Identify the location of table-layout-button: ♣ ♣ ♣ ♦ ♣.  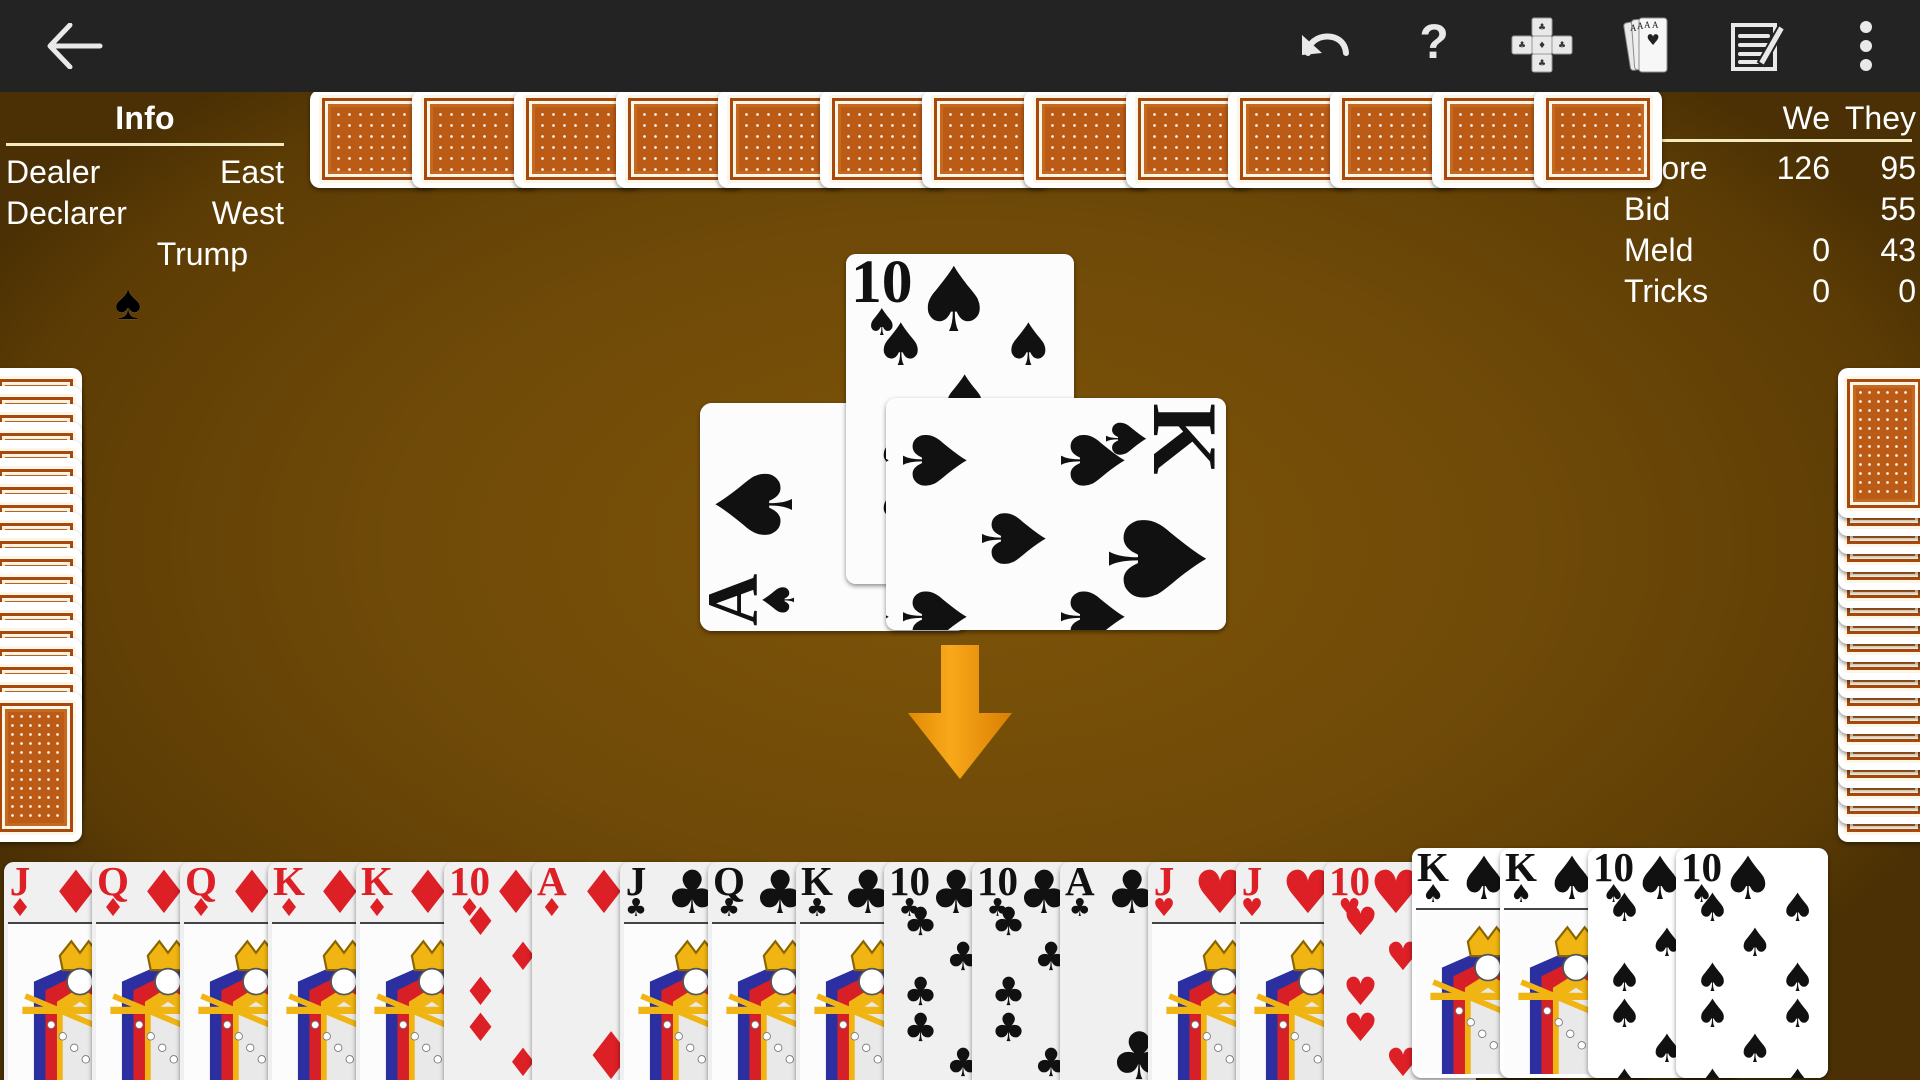
(1542, 46).